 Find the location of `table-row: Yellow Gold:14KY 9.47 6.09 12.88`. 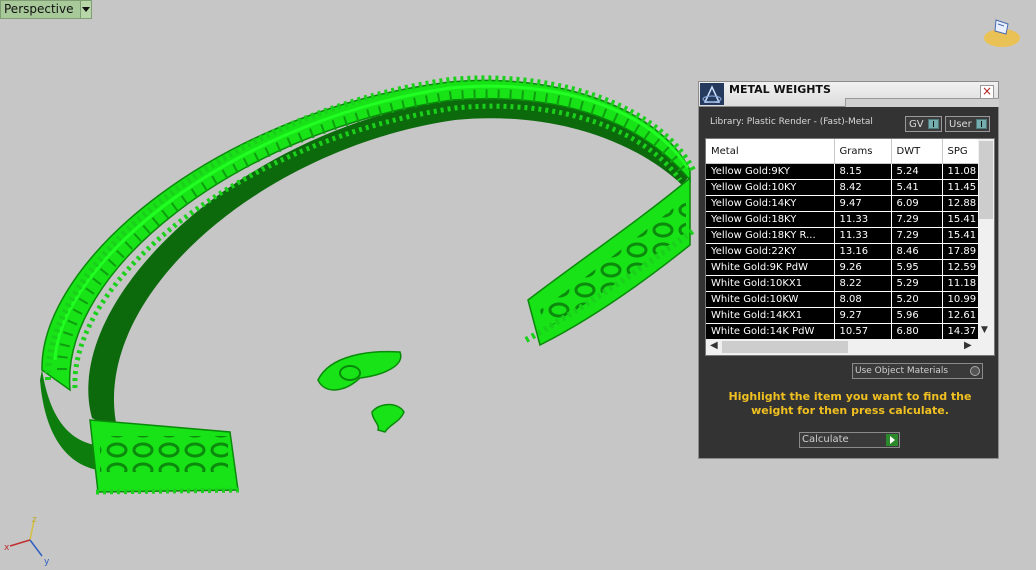

table-row: Yellow Gold:14KY 9.47 6.09 12.88 is located at coordinates (842, 203).